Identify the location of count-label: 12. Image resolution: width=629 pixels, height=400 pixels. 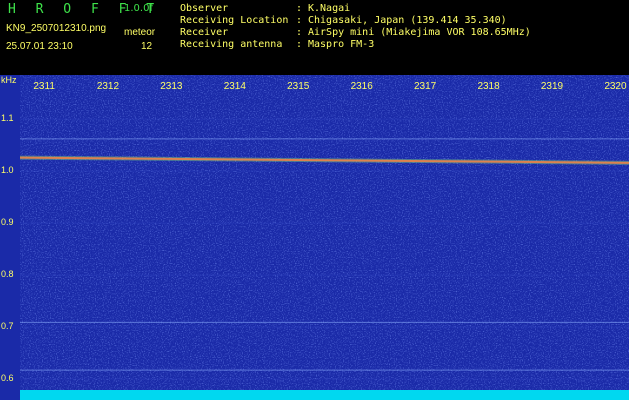
(147, 46).